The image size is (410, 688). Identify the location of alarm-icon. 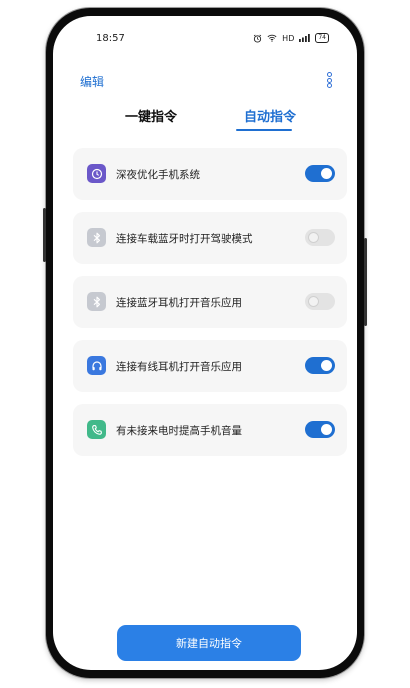
(257, 38).